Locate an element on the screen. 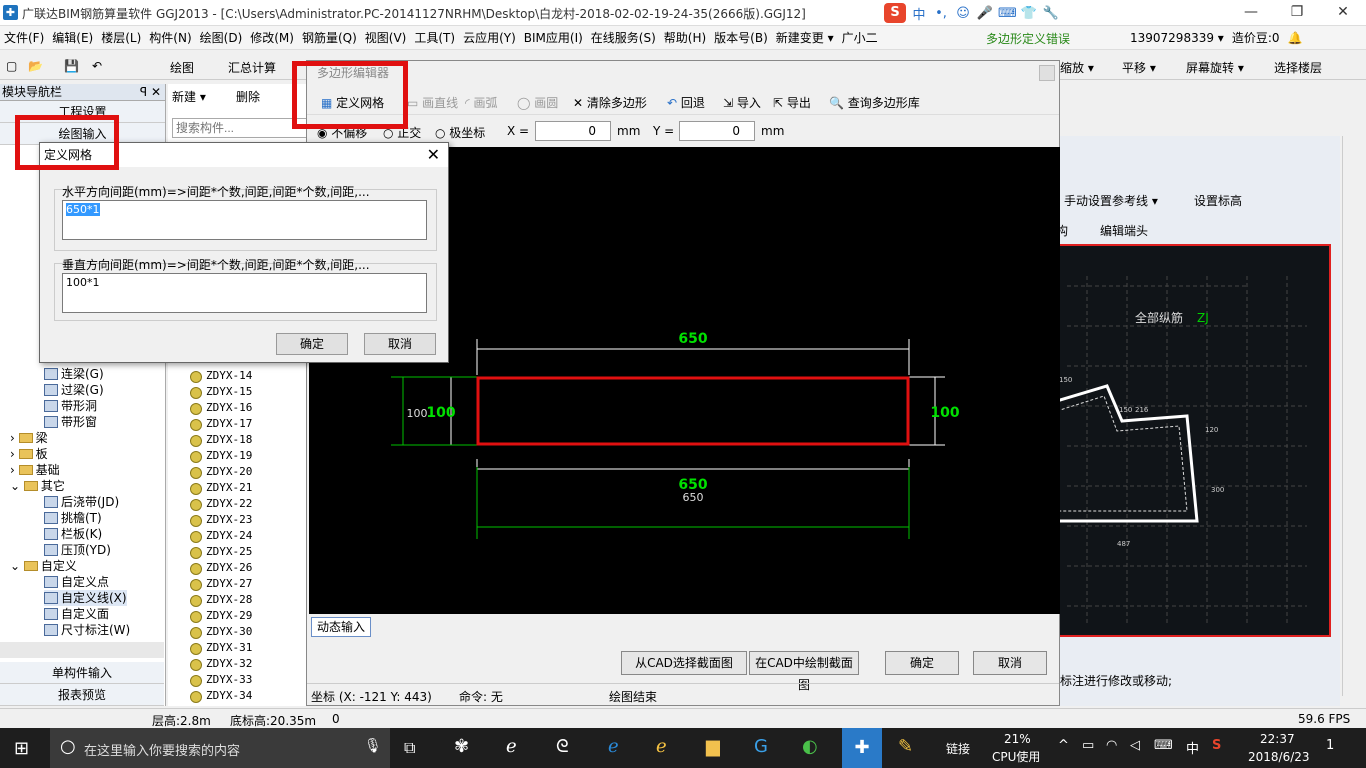 This screenshot has height=768, width=1366. active-app-icon: ✚ is located at coordinates (862, 748).